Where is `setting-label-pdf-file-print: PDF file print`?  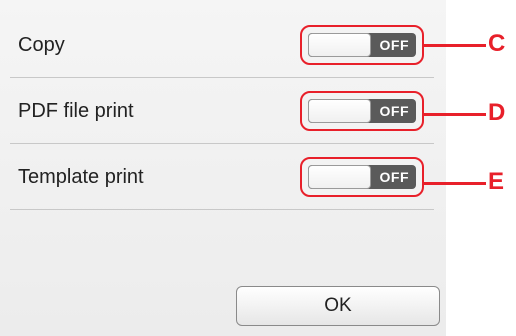
setting-label-pdf-file-print: PDF file print is located at coordinates (76, 111).